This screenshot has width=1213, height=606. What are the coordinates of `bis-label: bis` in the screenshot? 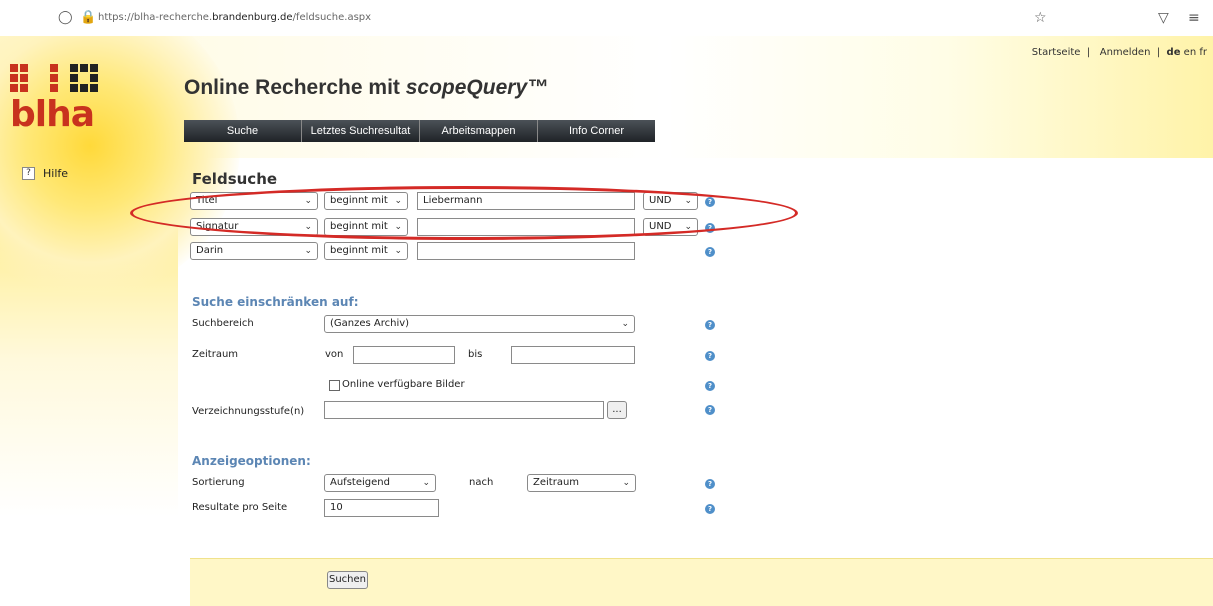 It's located at (475, 354).